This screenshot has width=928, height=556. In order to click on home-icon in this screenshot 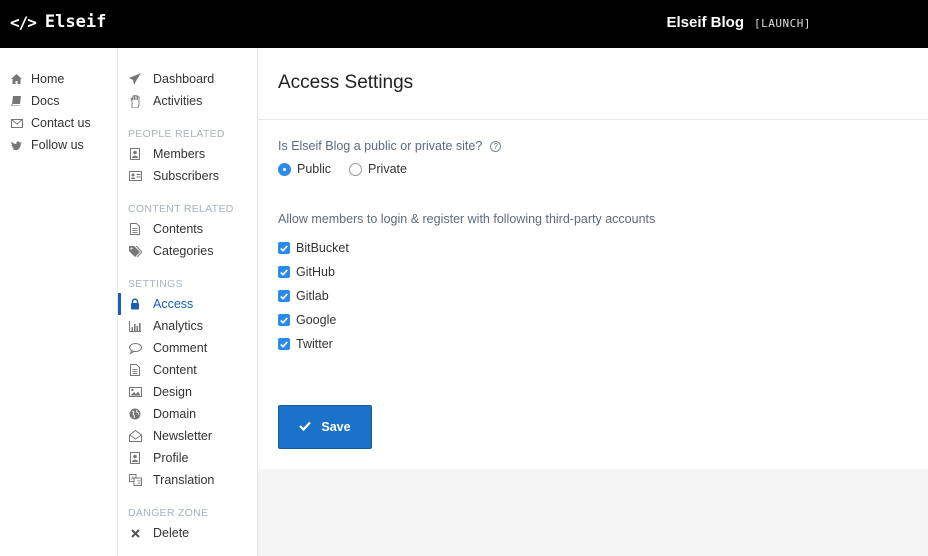, I will do `click(16, 79)`.